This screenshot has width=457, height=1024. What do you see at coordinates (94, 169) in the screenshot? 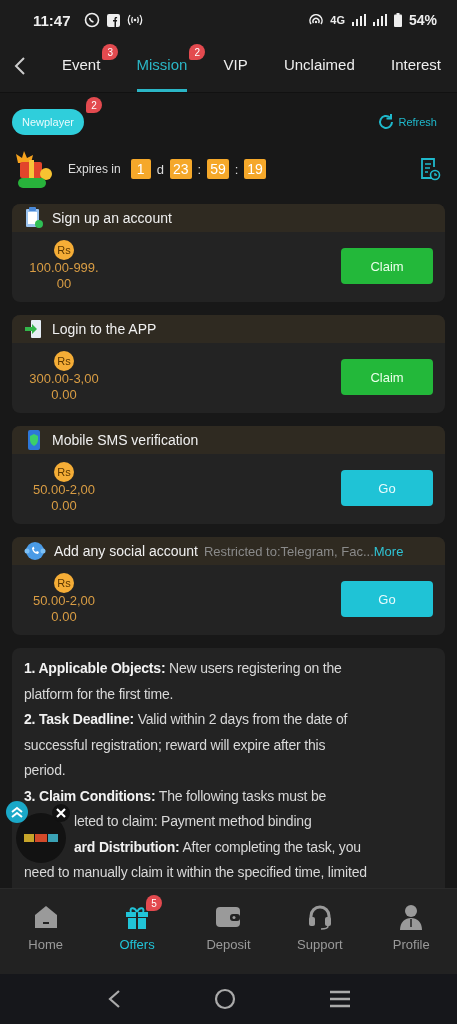
I see `expiry-label: Expires in` at bounding box center [94, 169].